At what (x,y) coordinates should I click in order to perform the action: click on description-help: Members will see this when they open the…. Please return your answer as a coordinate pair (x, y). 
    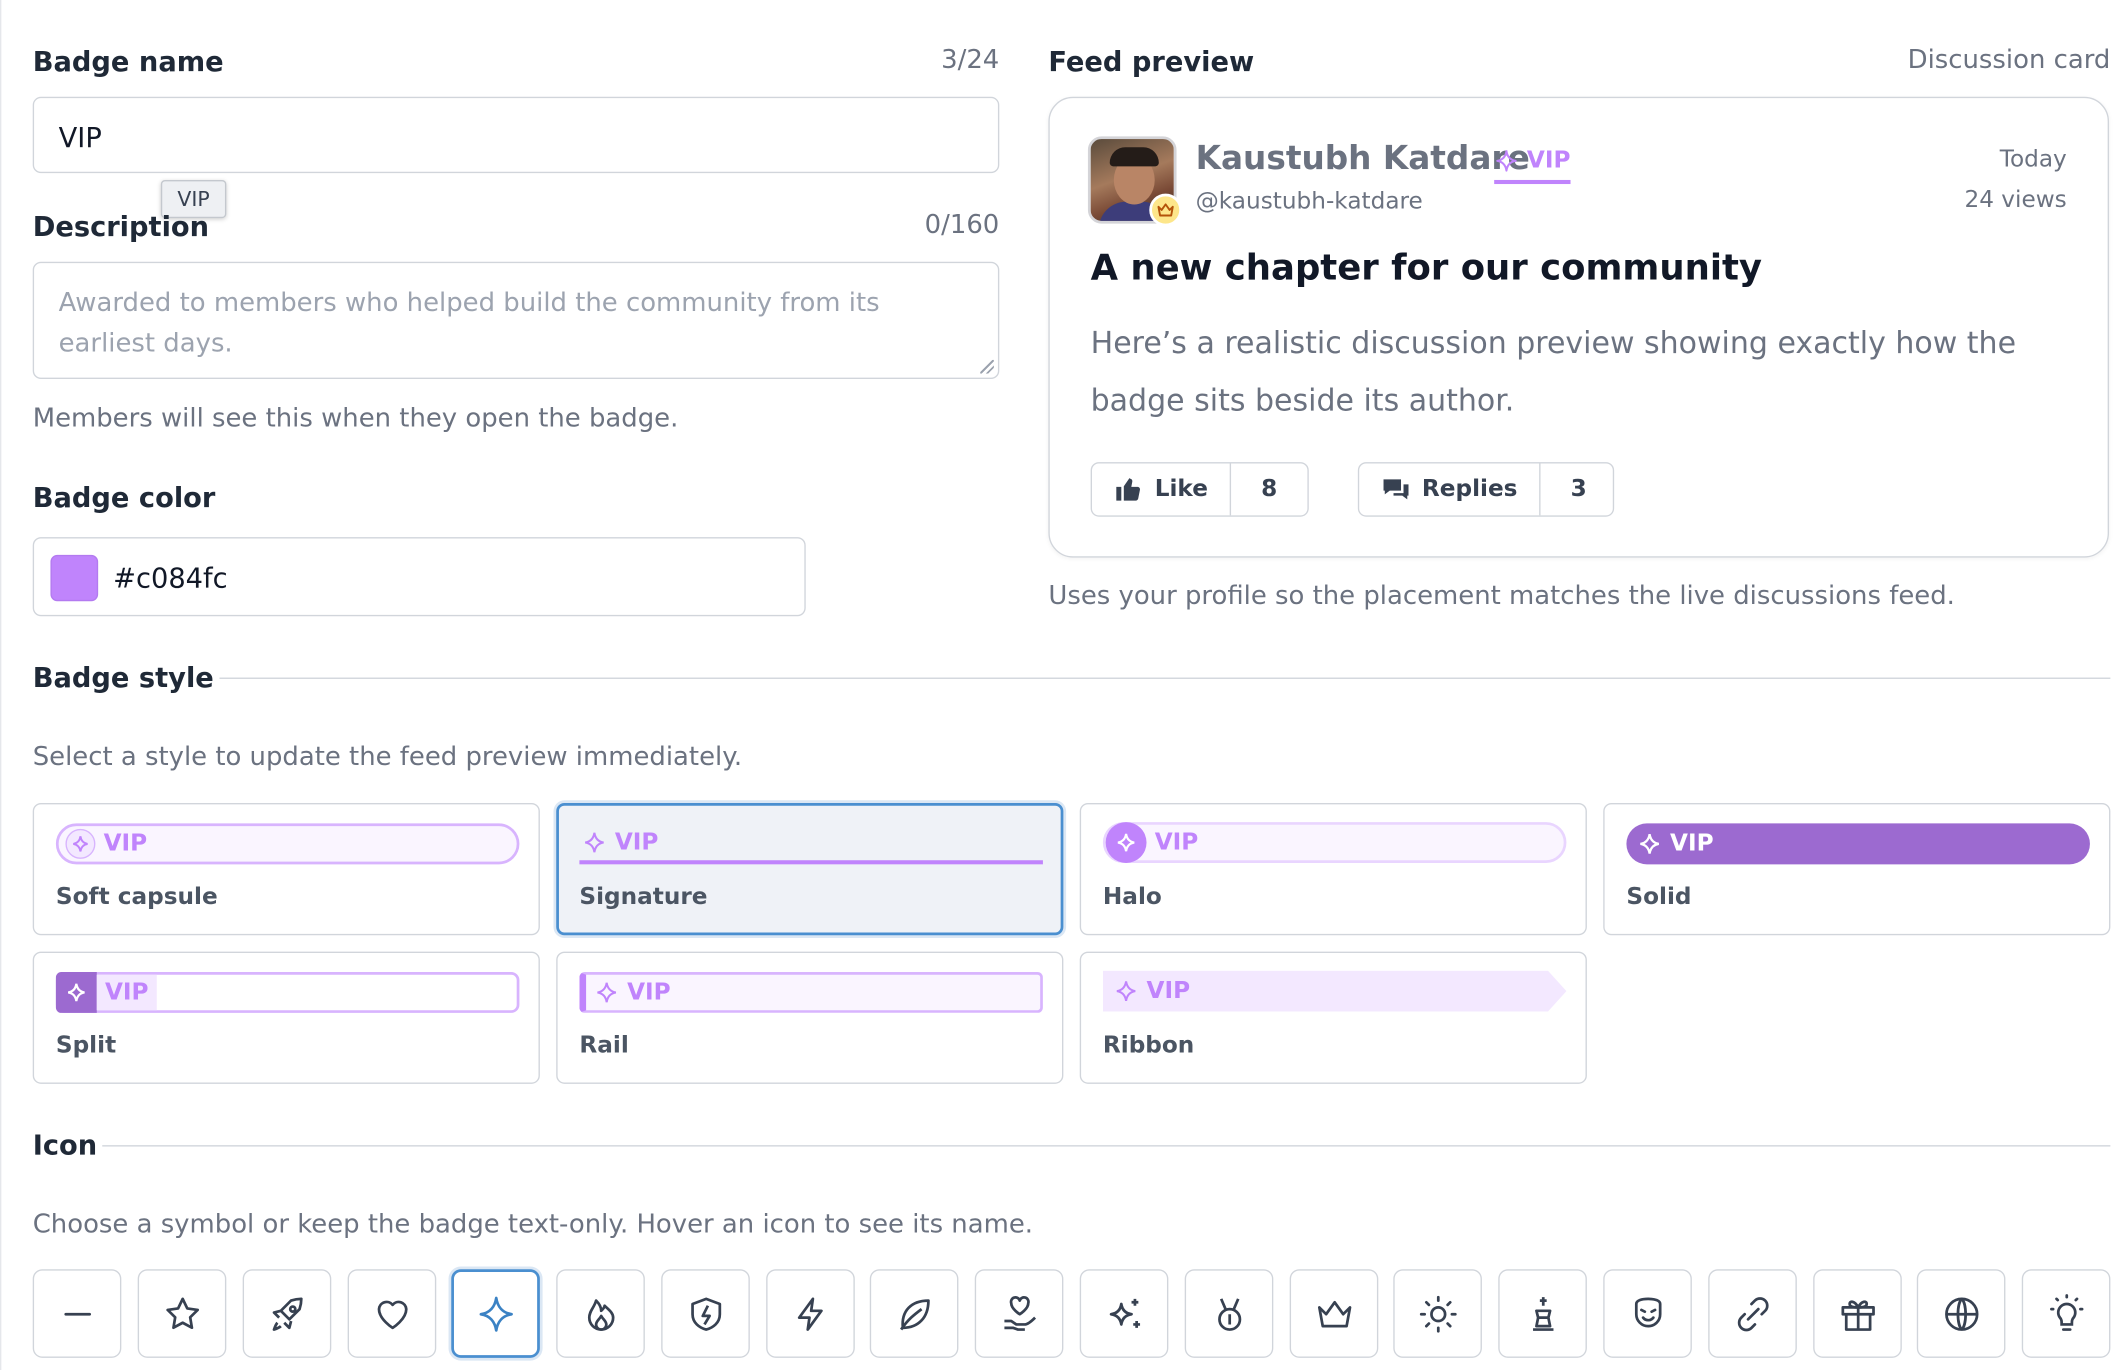
    Looking at the image, I should click on (355, 418).